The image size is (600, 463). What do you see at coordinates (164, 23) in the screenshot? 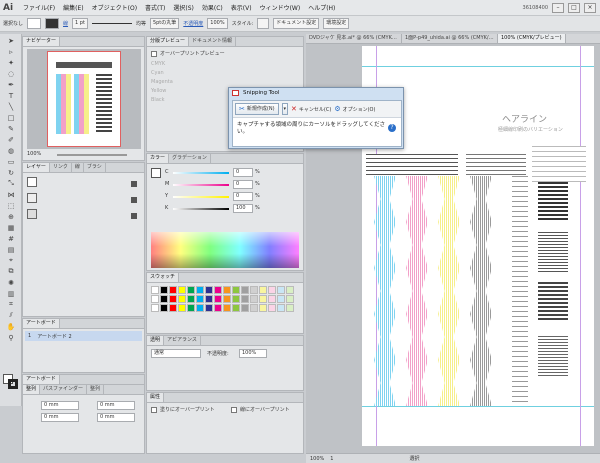
I see `brush-dropdown: 5ptの丸筆` at bounding box center [164, 23].